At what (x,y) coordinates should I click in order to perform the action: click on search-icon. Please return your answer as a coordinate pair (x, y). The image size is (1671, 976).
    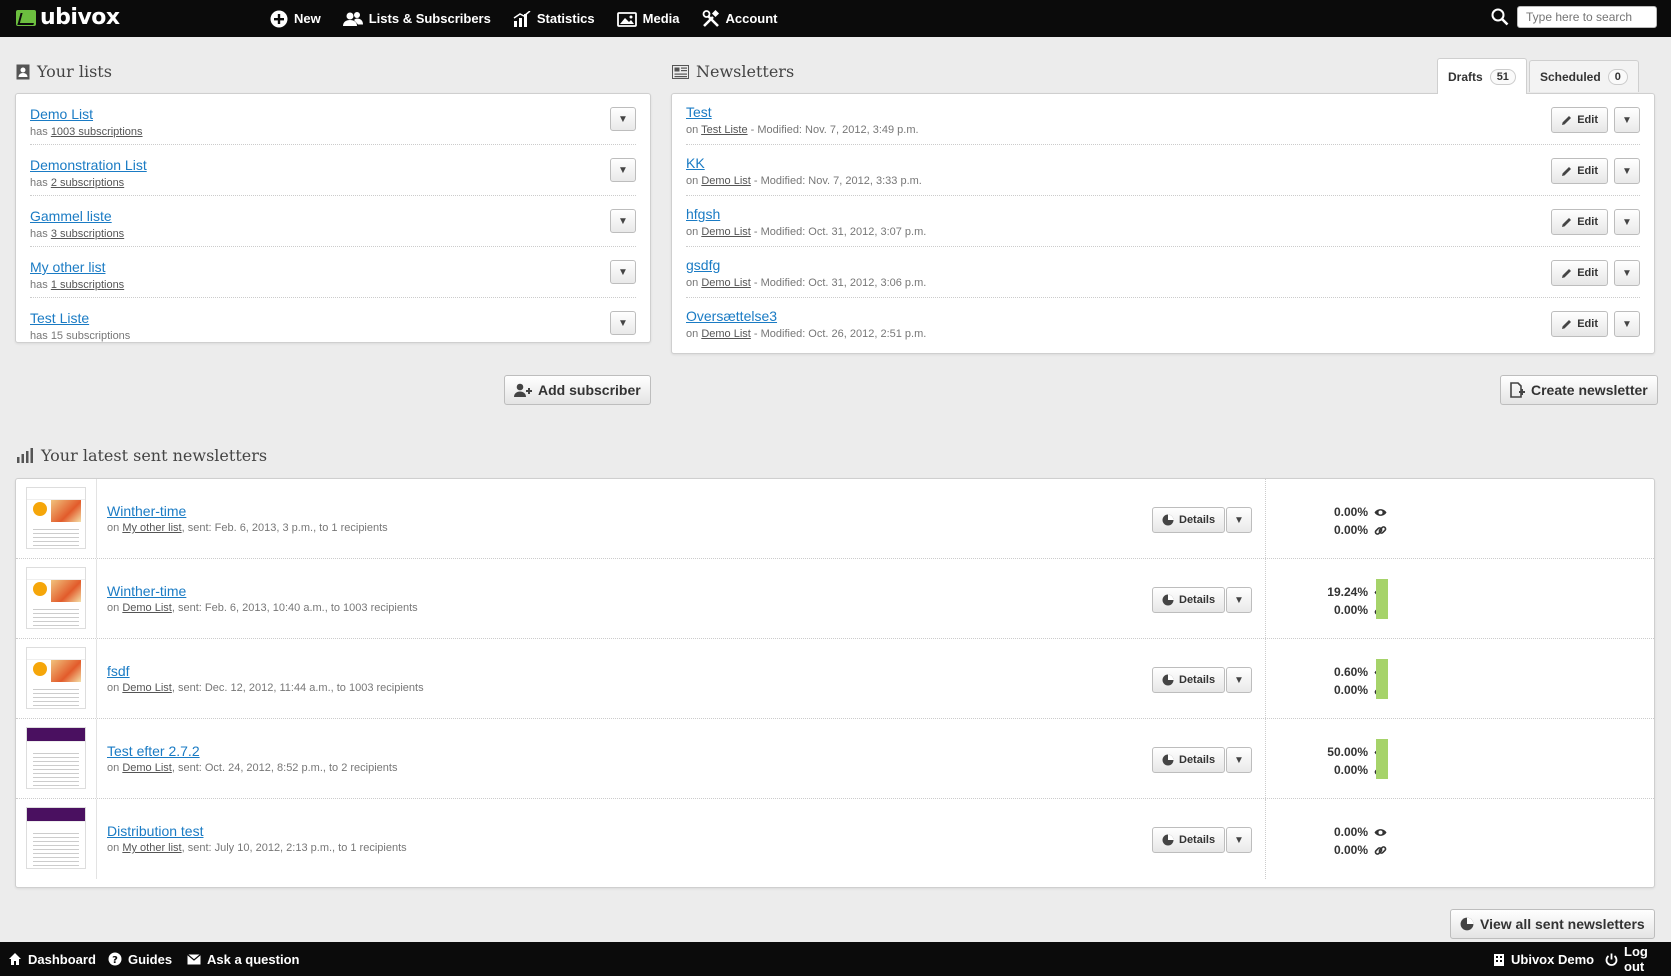
    Looking at the image, I should click on (1500, 17).